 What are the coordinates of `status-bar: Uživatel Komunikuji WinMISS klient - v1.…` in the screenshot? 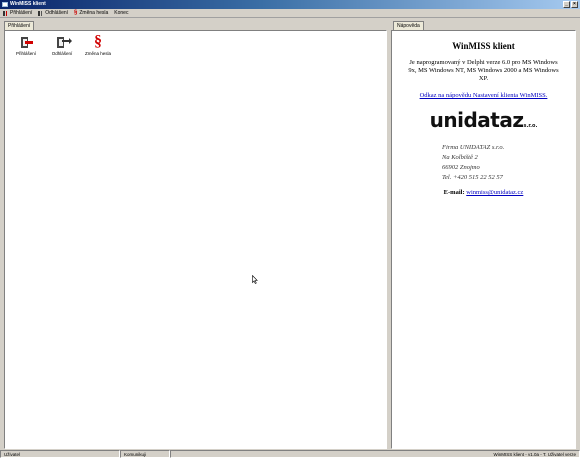 It's located at (290, 453).